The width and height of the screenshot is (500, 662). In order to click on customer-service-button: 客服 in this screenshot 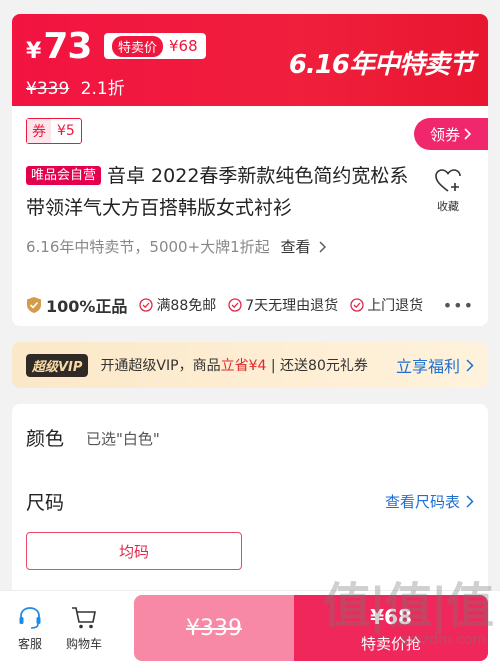, I will do `click(30, 628)`.